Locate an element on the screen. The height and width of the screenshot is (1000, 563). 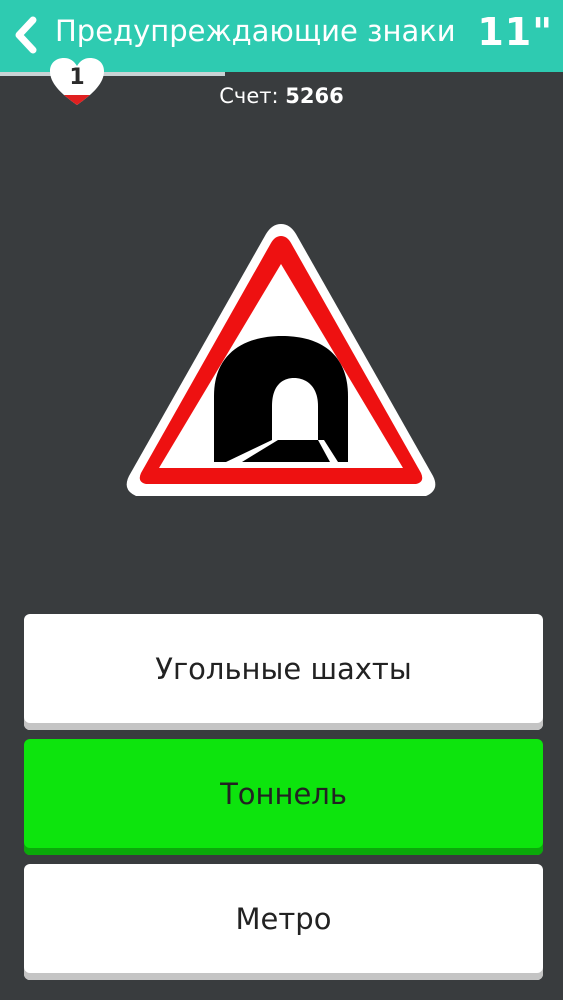
page-title: Предупреждающие знаки is located at coordinates (255, 31).